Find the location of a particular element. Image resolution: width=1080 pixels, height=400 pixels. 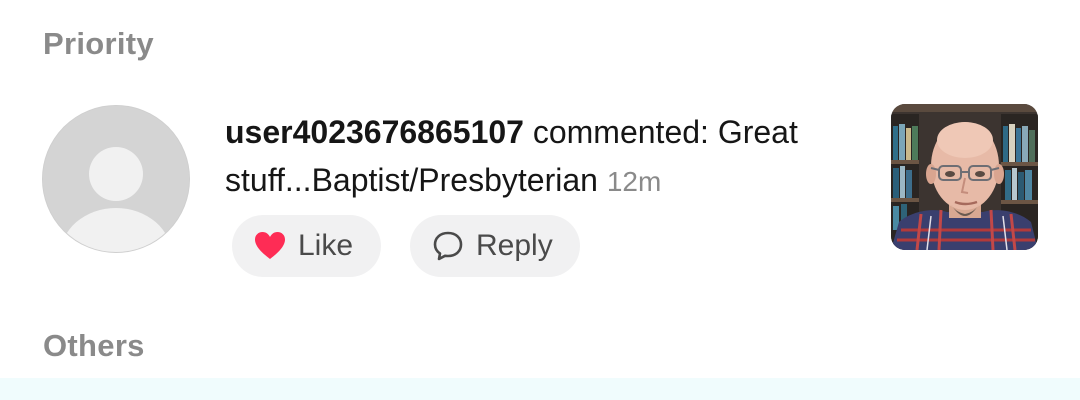

like-button: Like is located at coordinates (306, 246).